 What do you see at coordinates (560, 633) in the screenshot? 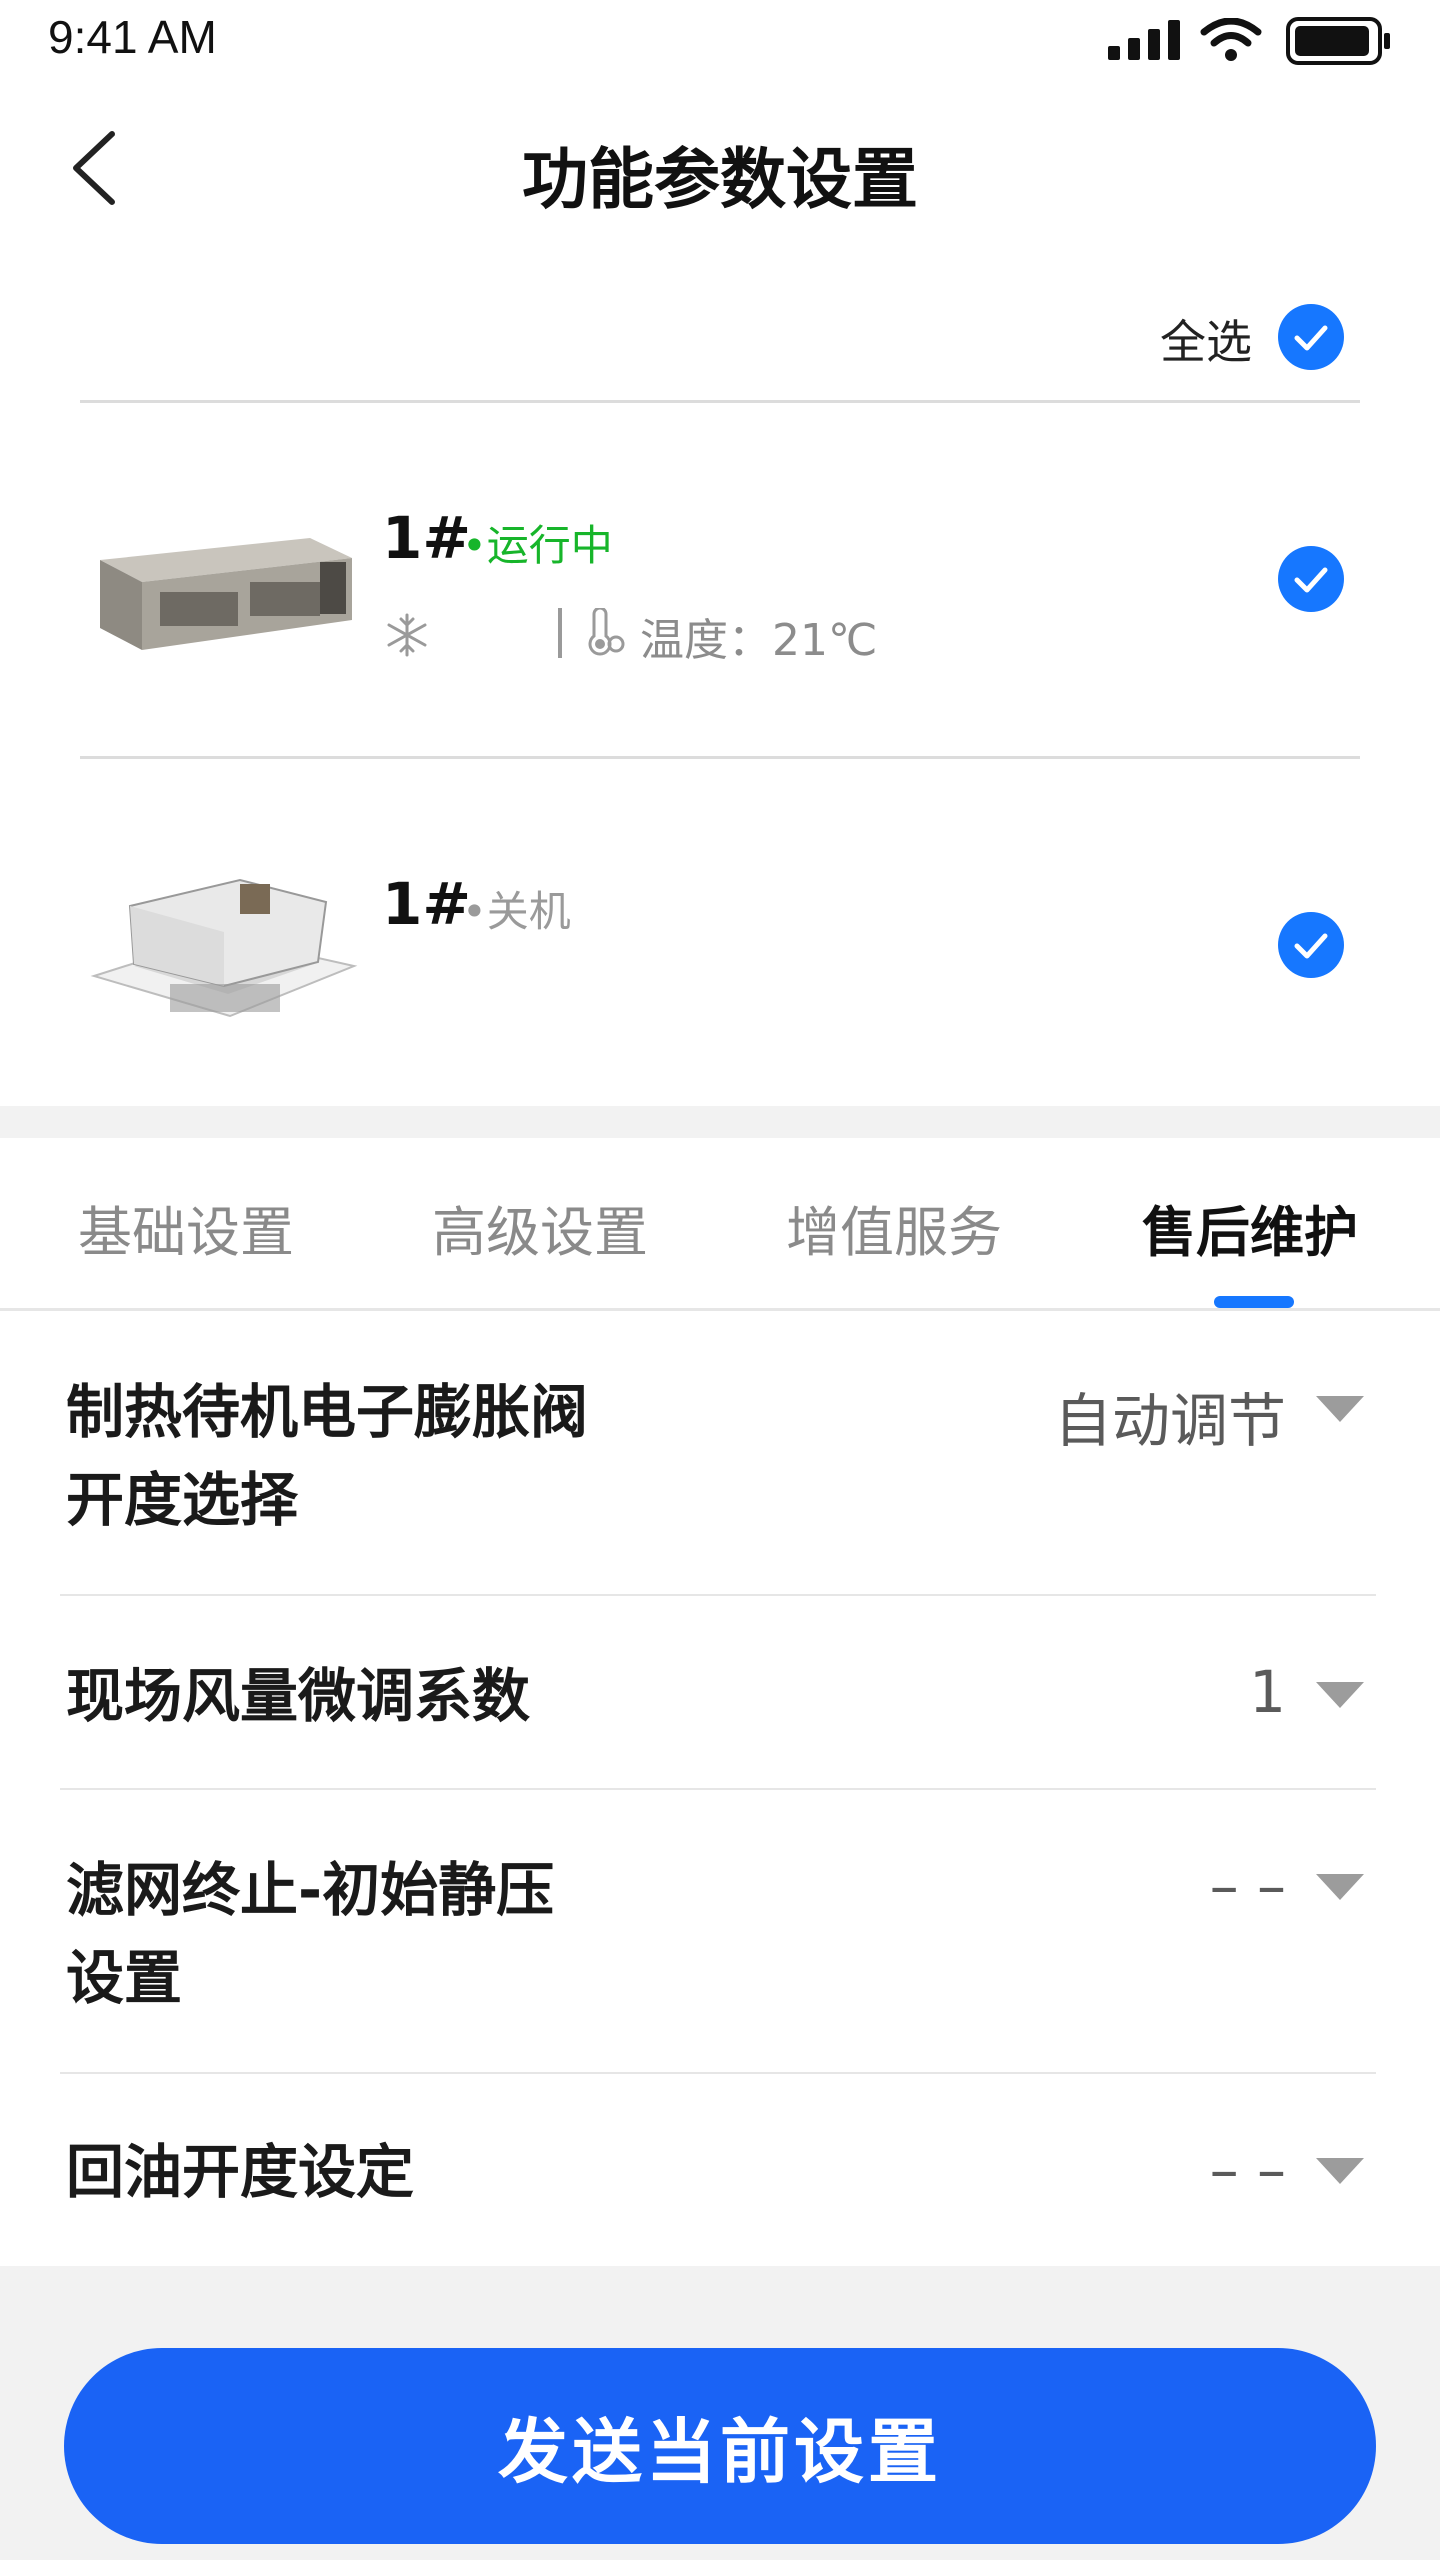
I see `meta-separator` at bounding box center [560, 633].